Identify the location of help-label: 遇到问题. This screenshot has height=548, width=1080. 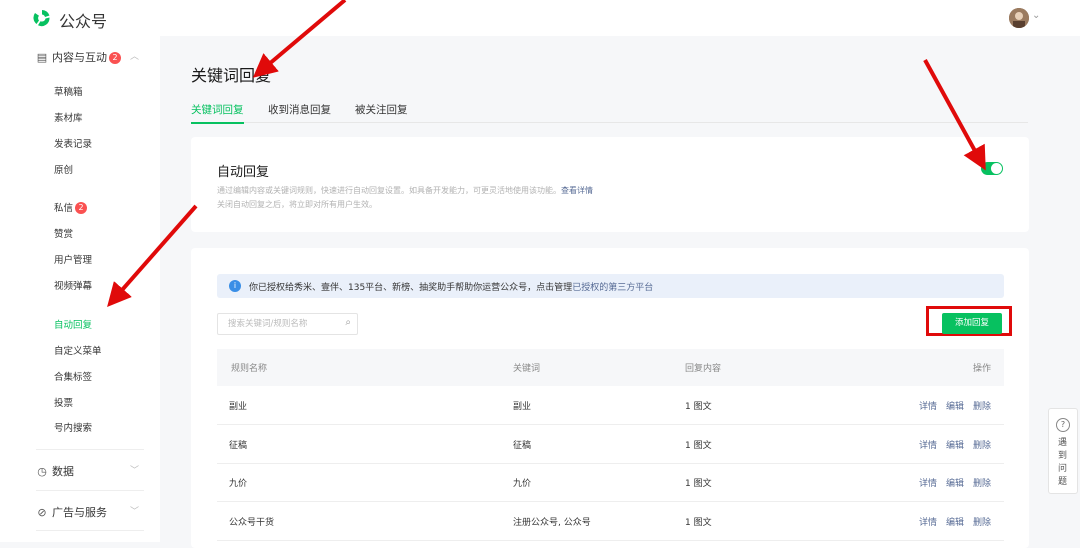
(1063, 462).